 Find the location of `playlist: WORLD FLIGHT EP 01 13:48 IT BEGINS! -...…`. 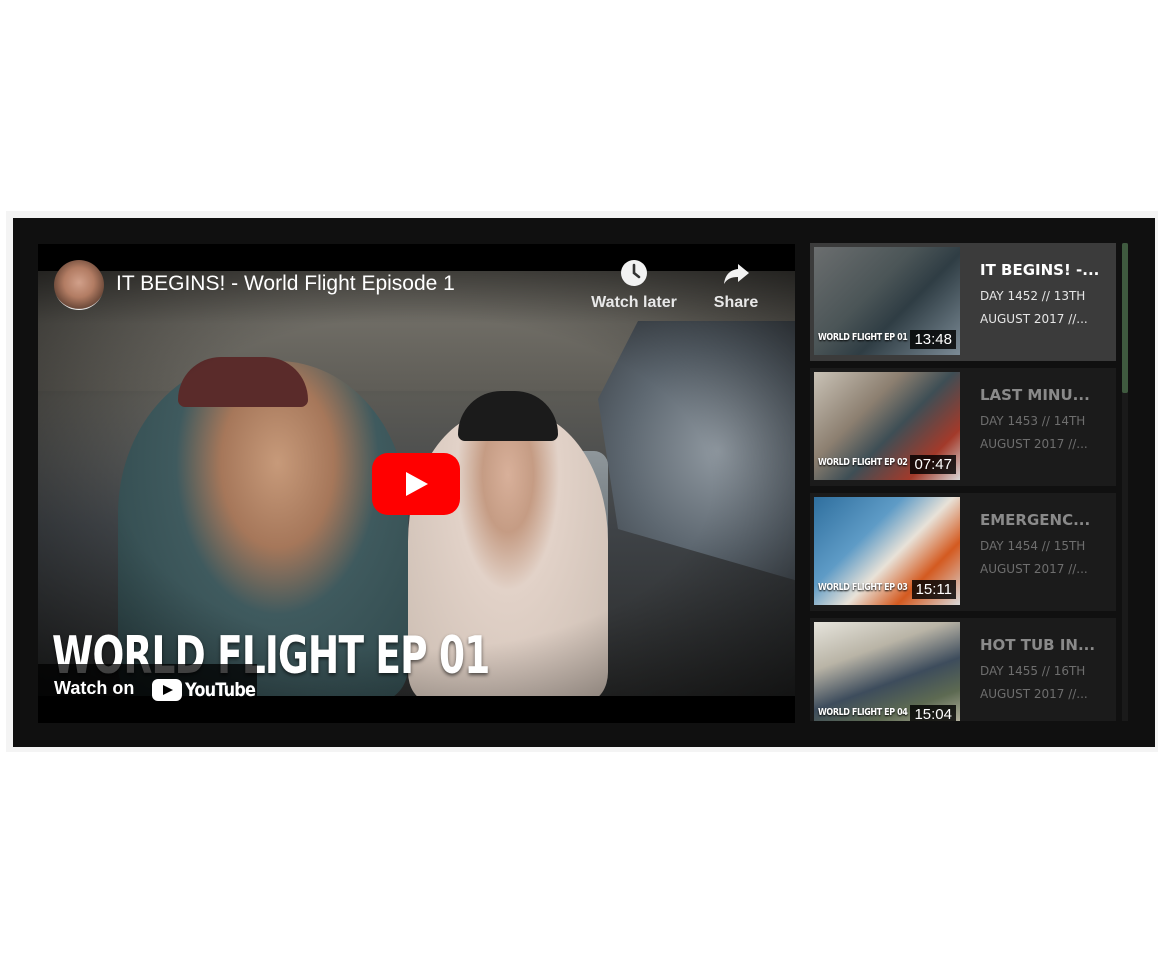

playlist: WORLD FLIGHT EP 01 13:48 IT BEGINS! -...… is located at coordinates (963, 482).